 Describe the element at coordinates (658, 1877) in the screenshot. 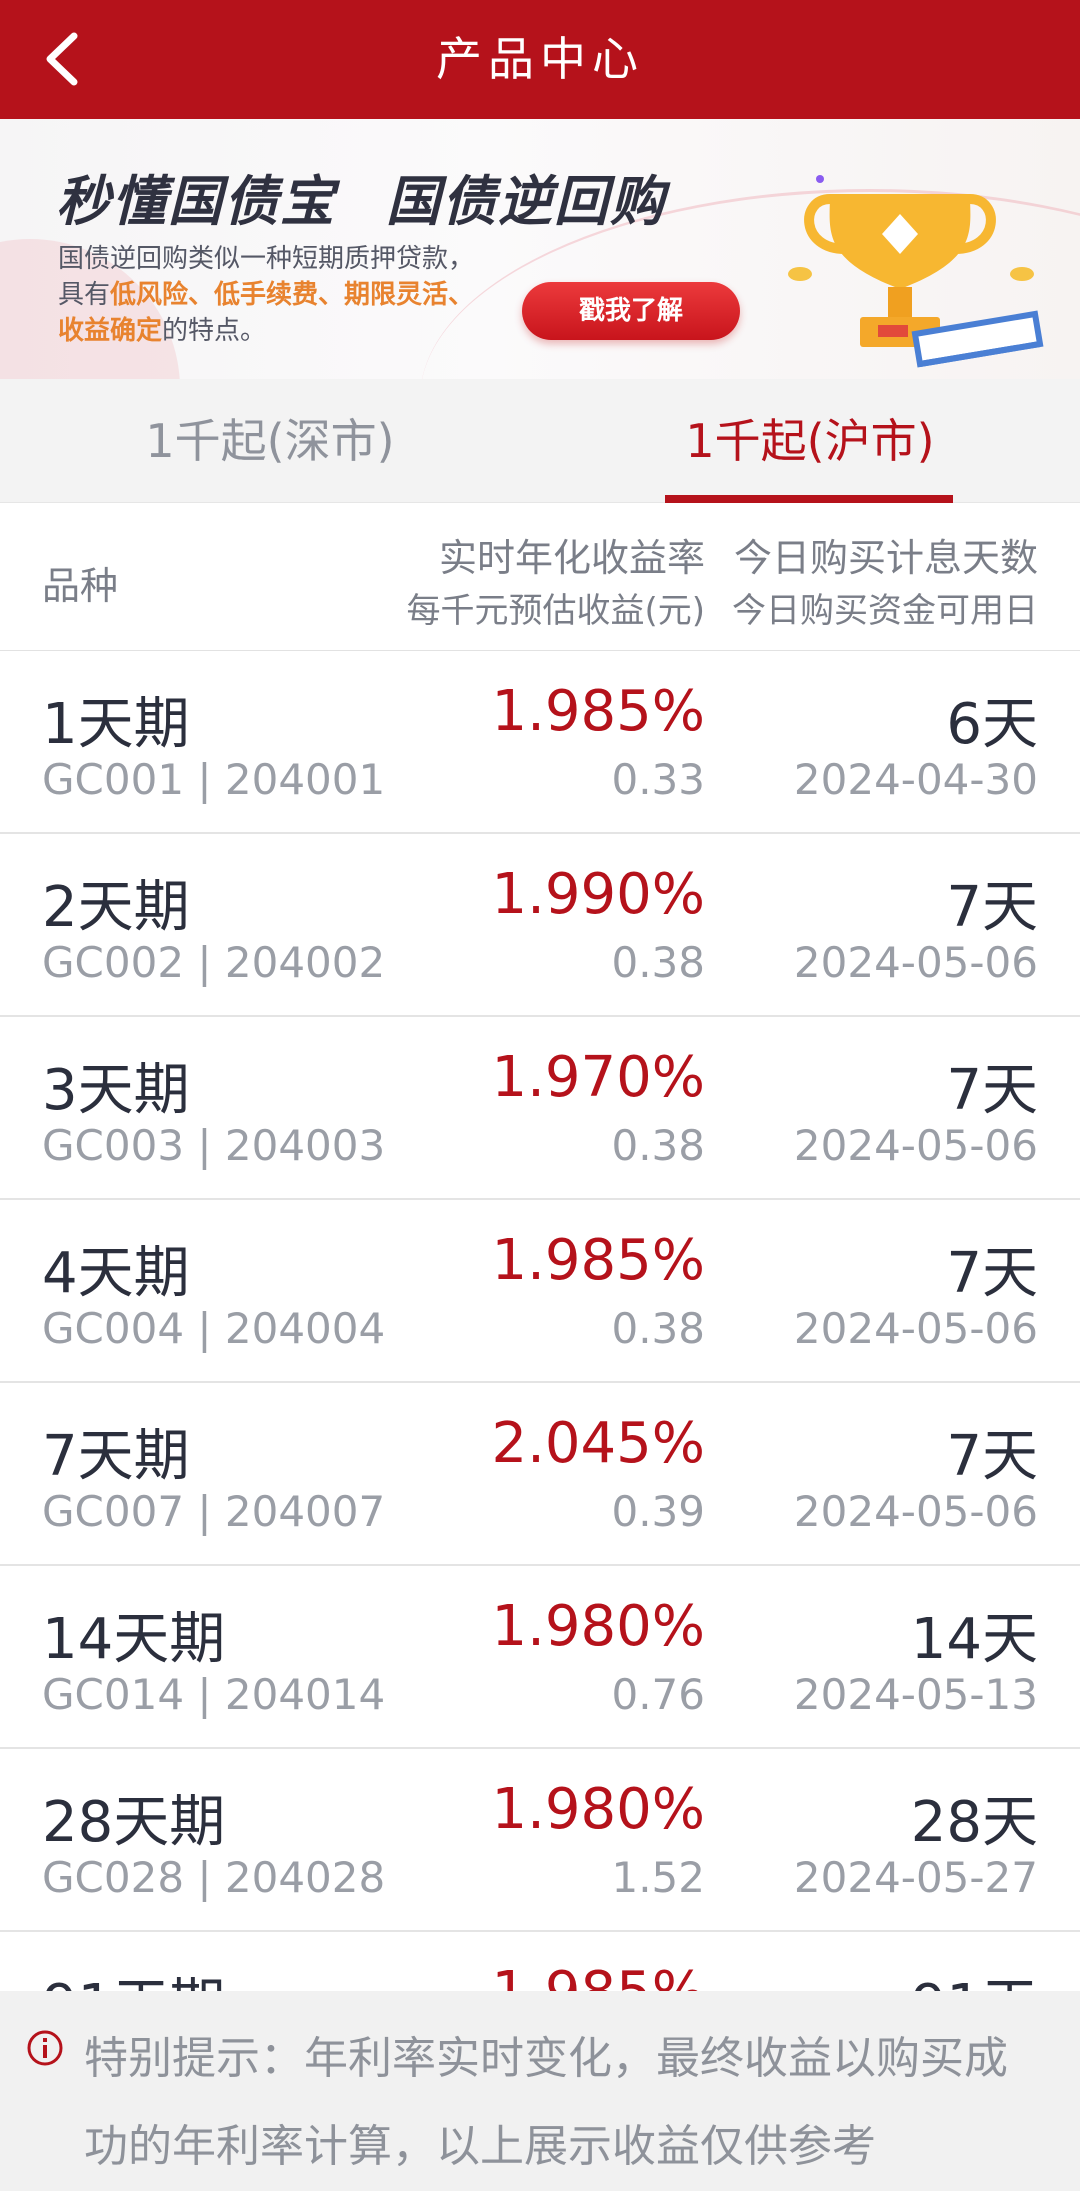

I see `row-income: 1.52` at that location.